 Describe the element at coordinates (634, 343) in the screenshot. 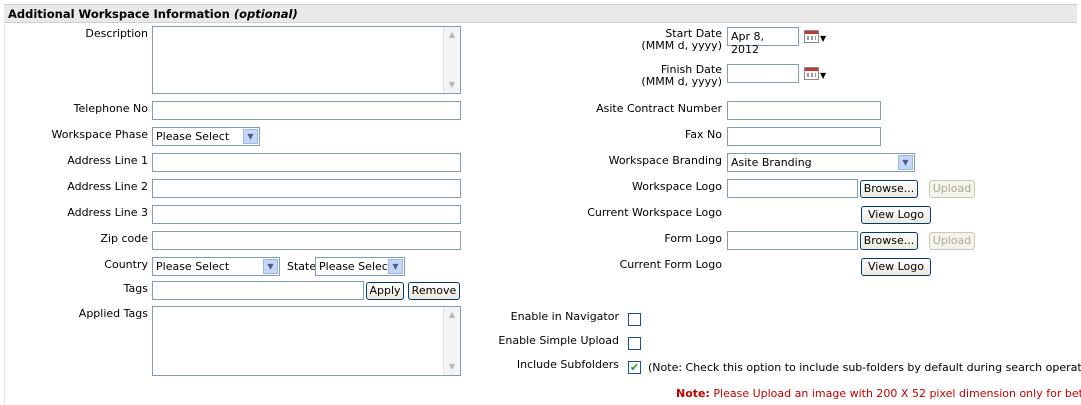

I see `enable-simple-upload-checkbox` at that location.